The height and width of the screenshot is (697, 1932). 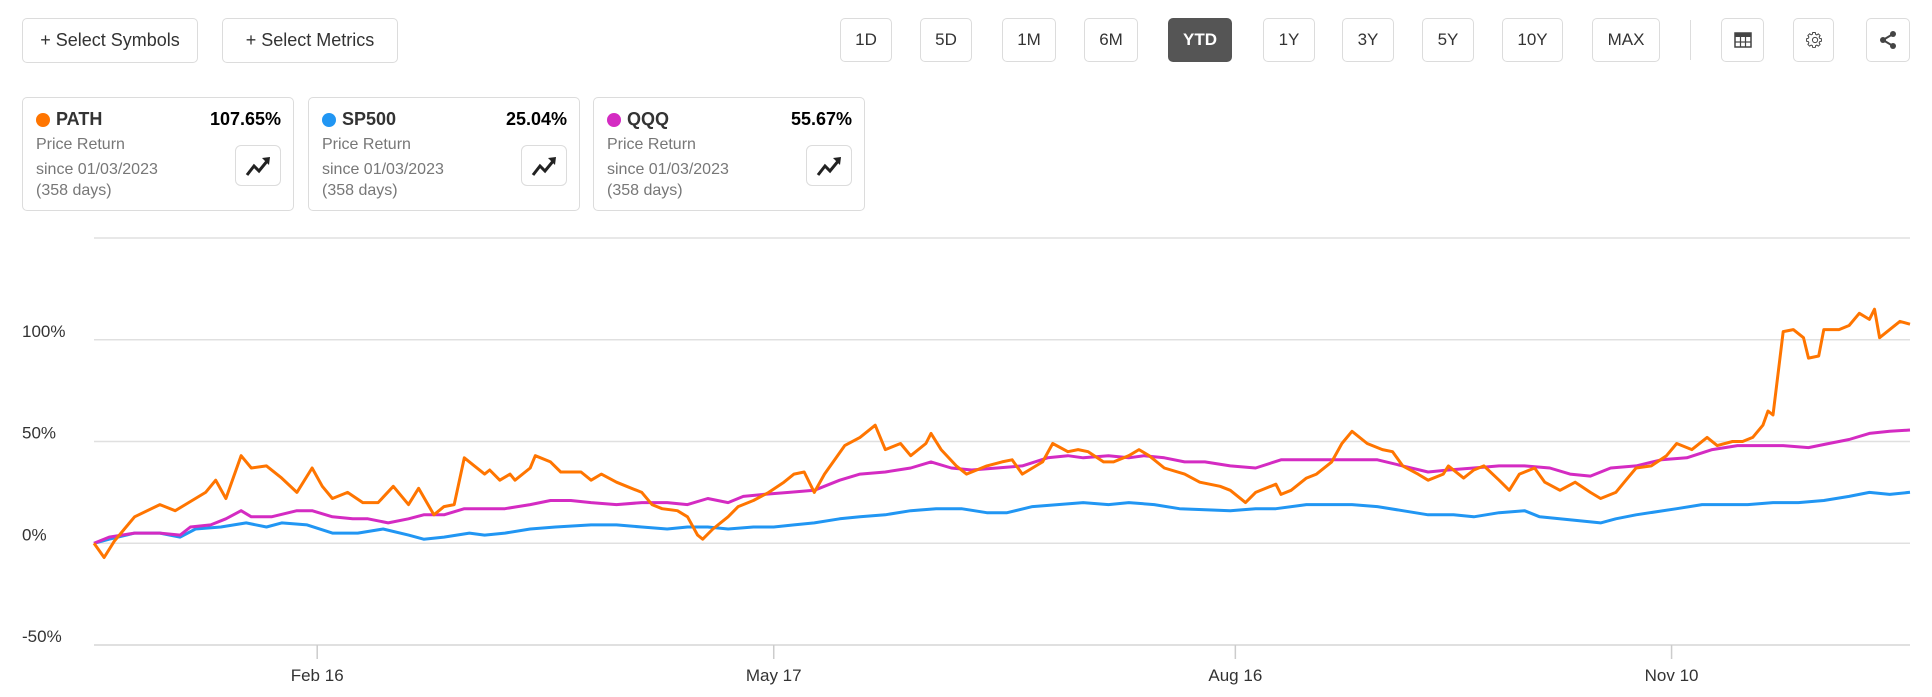 I want to click on x-tick-label: May 17, so click(x=774, y=675).